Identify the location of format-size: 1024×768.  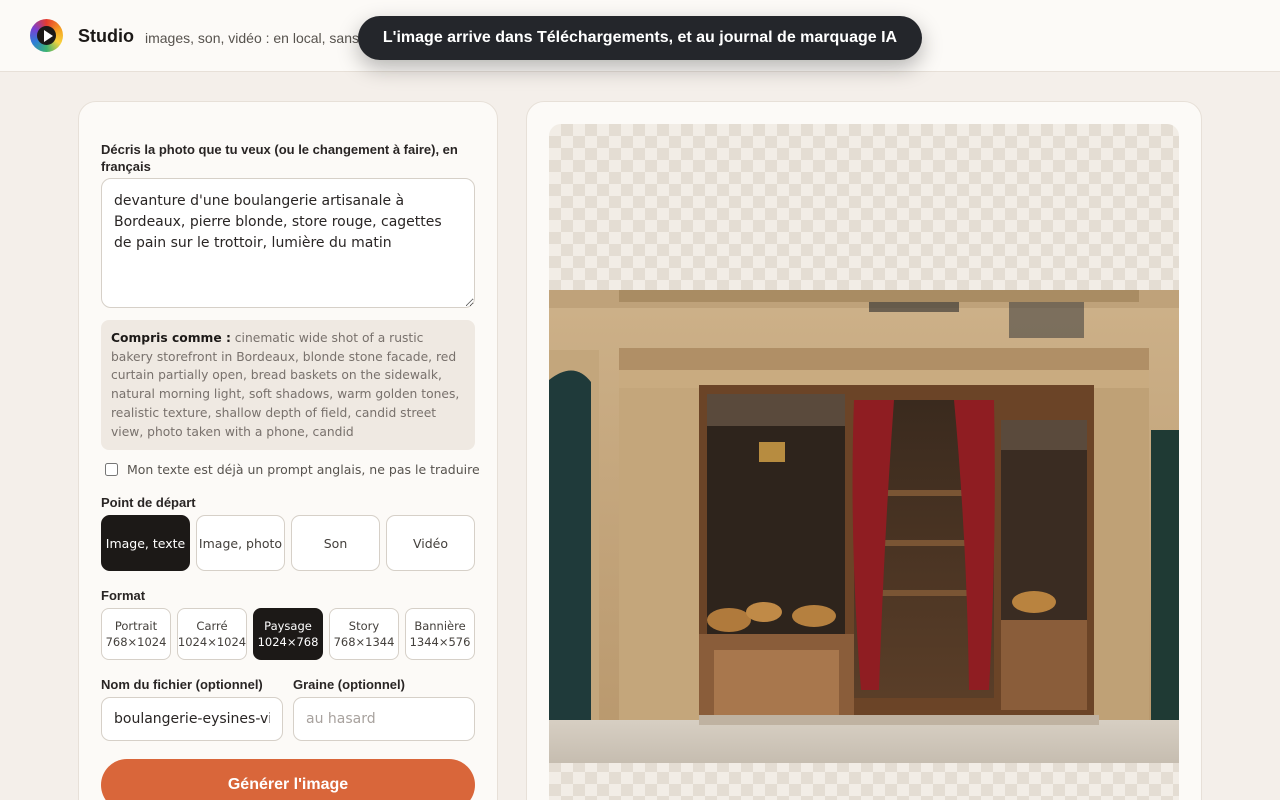
(288, 642).